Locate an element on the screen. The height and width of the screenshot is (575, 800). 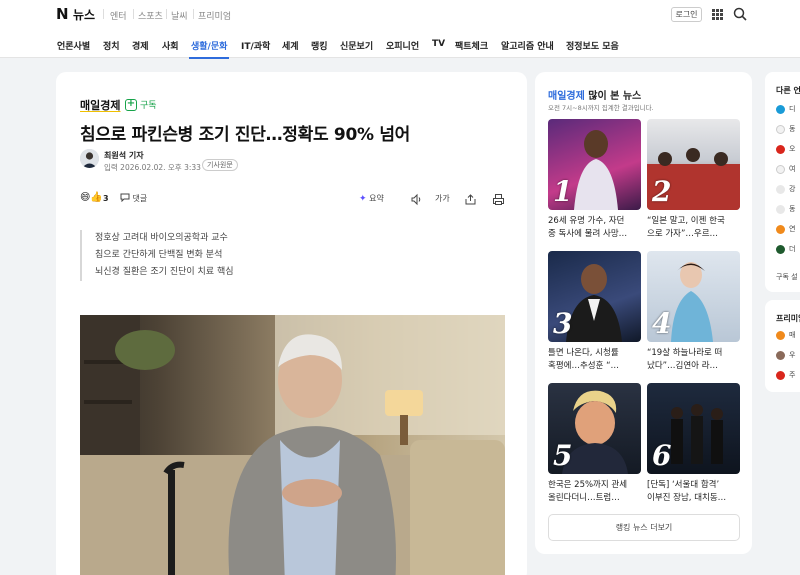
headline-line: 26세 유명 가수, 자던 is located at coordinates (586, 221).